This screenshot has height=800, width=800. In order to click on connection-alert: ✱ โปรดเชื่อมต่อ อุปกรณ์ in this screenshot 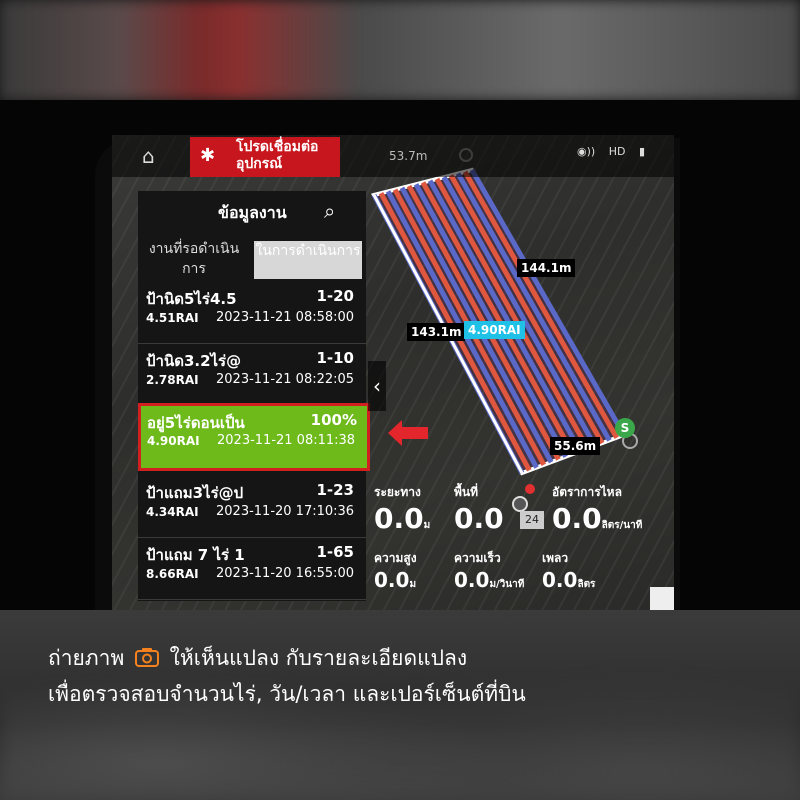, I will do `click(265, 157)`.